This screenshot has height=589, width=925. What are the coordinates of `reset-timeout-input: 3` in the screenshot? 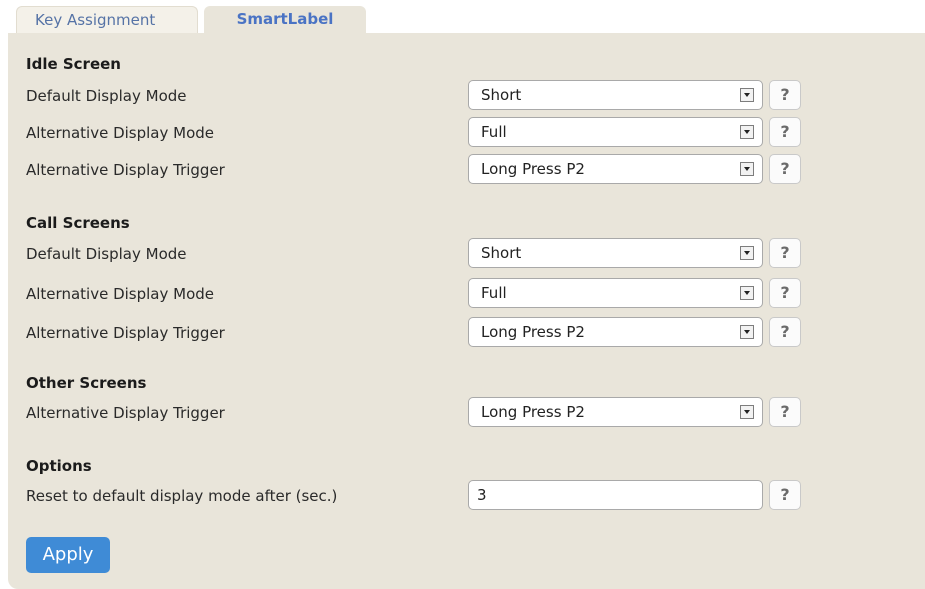 It's located at (615, 495).